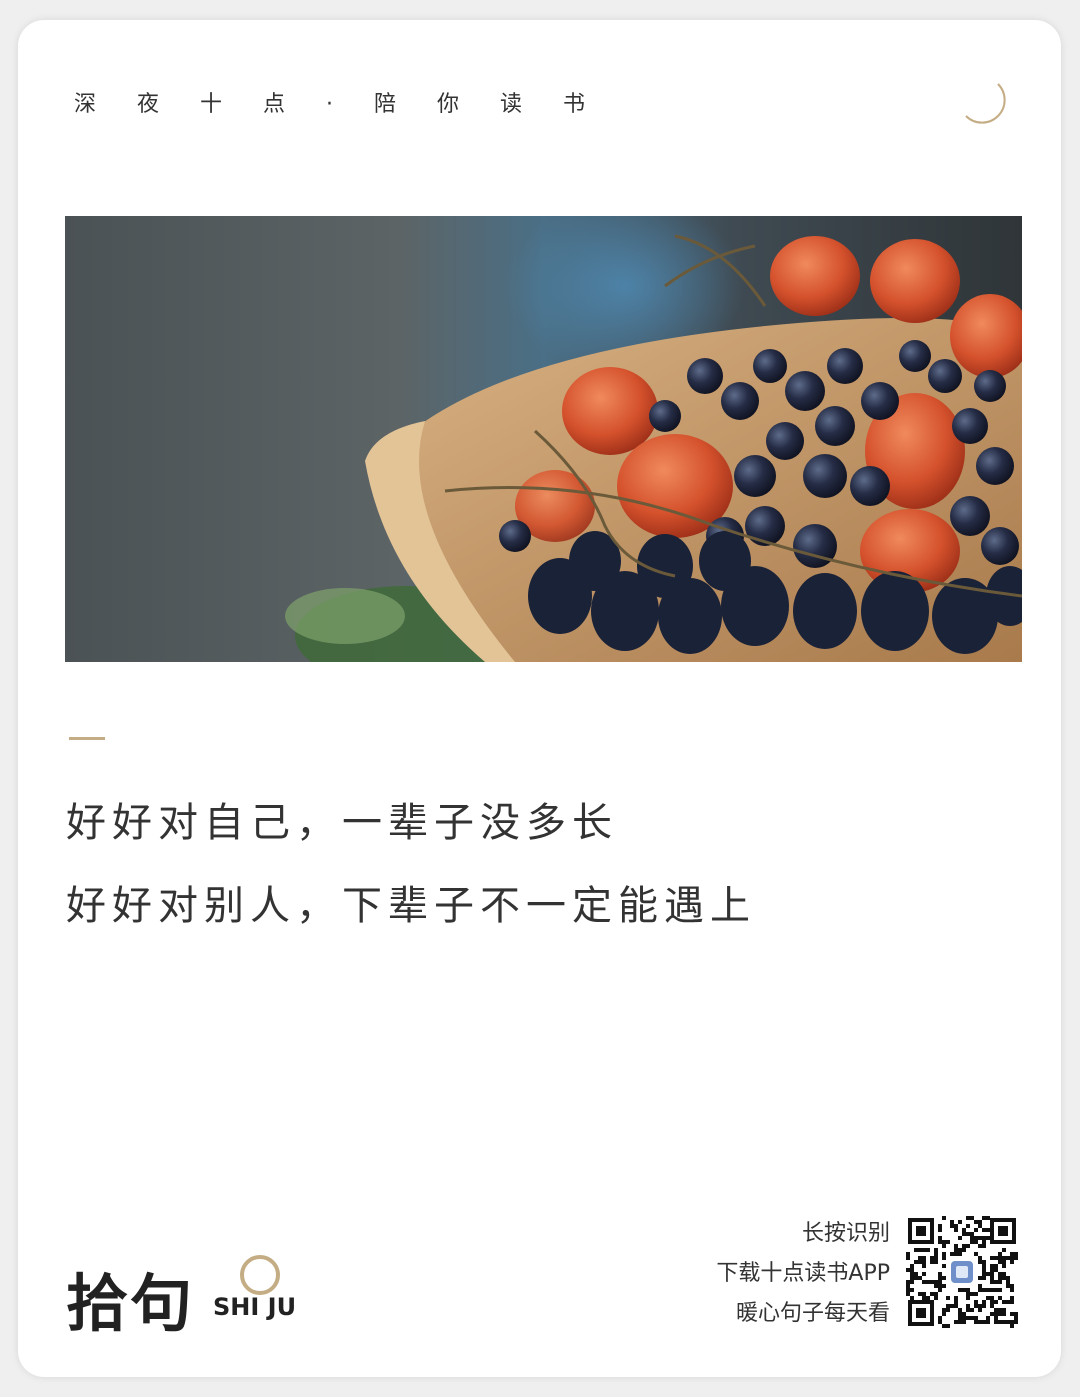 Image resolution: width=1080 pixels, height=1397 pixels. I want to click on qr-code-icon, so click(962, 1272).